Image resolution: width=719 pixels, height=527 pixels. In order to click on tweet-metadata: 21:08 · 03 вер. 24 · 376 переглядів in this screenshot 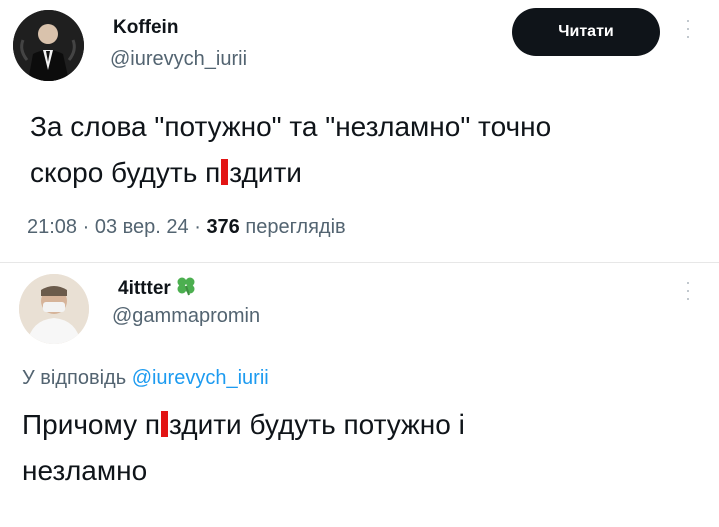, I will do `click(186, 227)`.